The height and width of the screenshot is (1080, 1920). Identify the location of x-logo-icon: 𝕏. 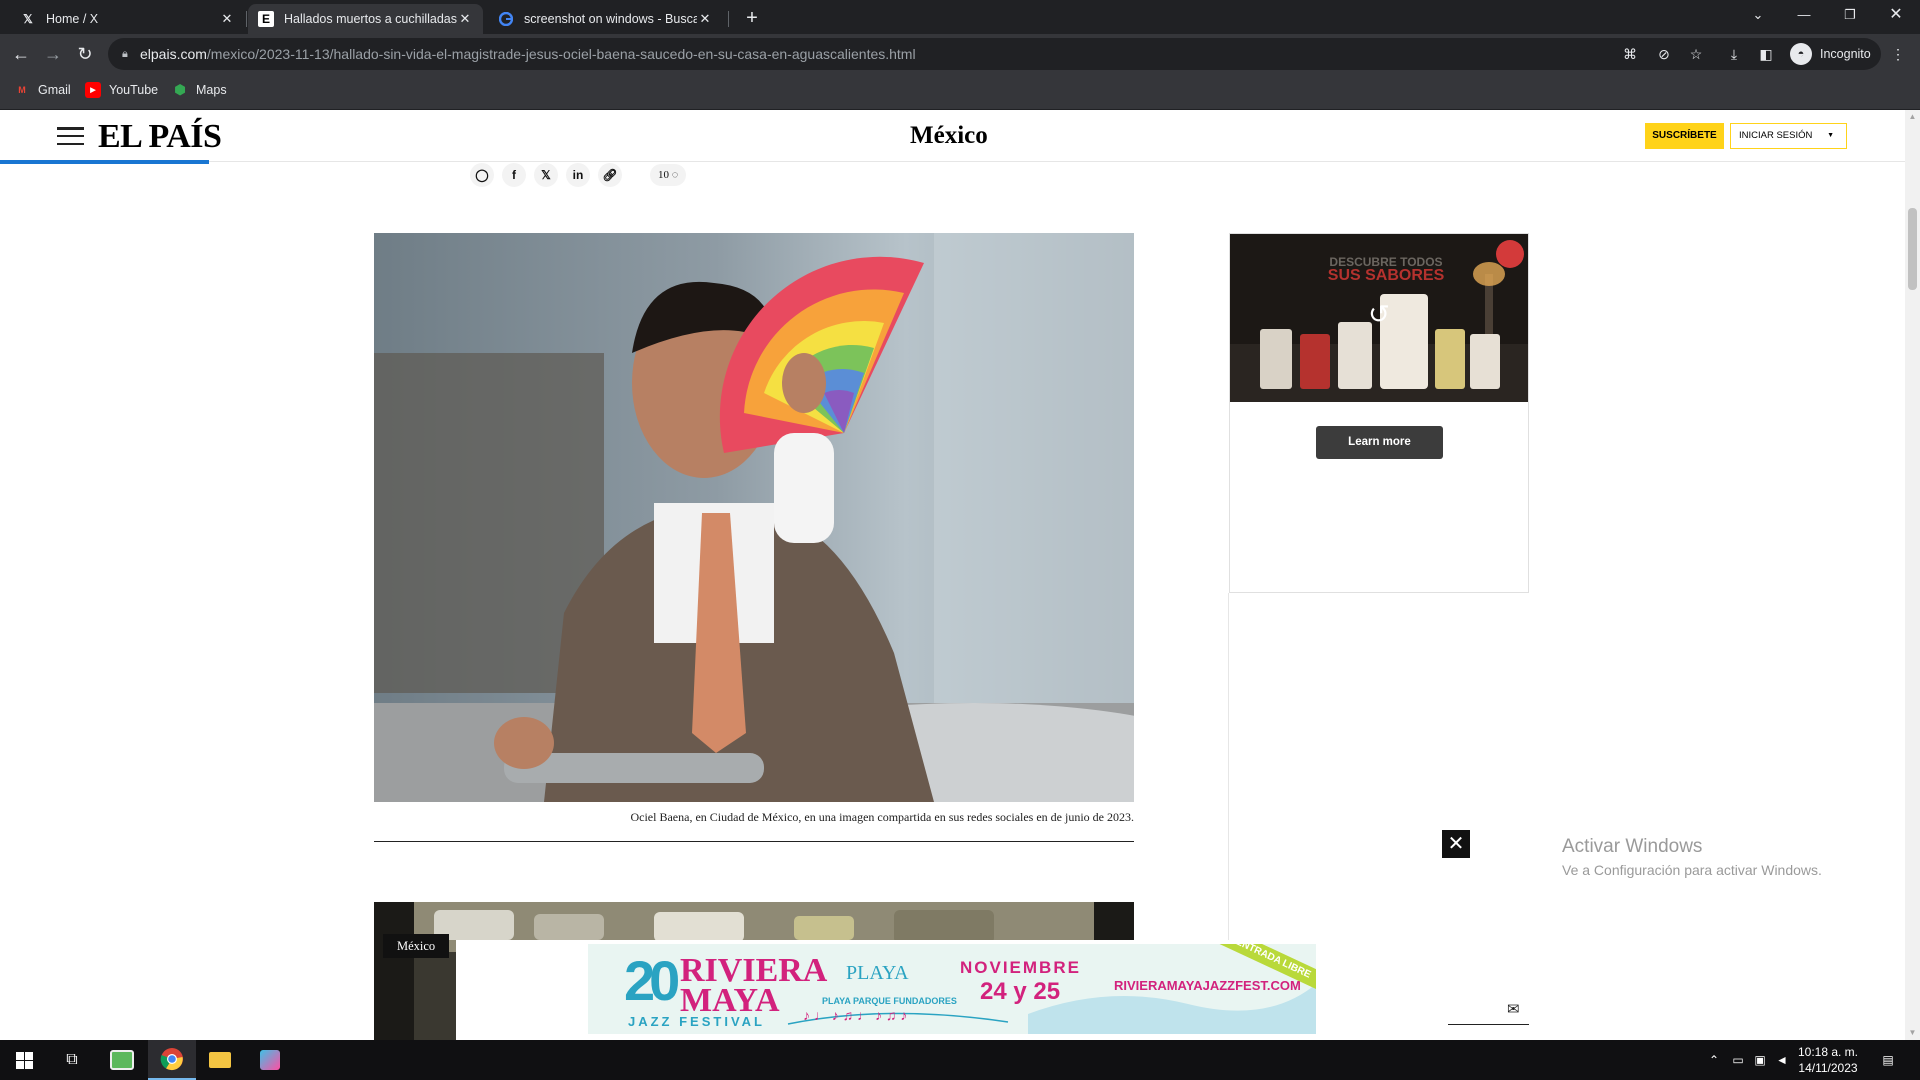
(28, 19).